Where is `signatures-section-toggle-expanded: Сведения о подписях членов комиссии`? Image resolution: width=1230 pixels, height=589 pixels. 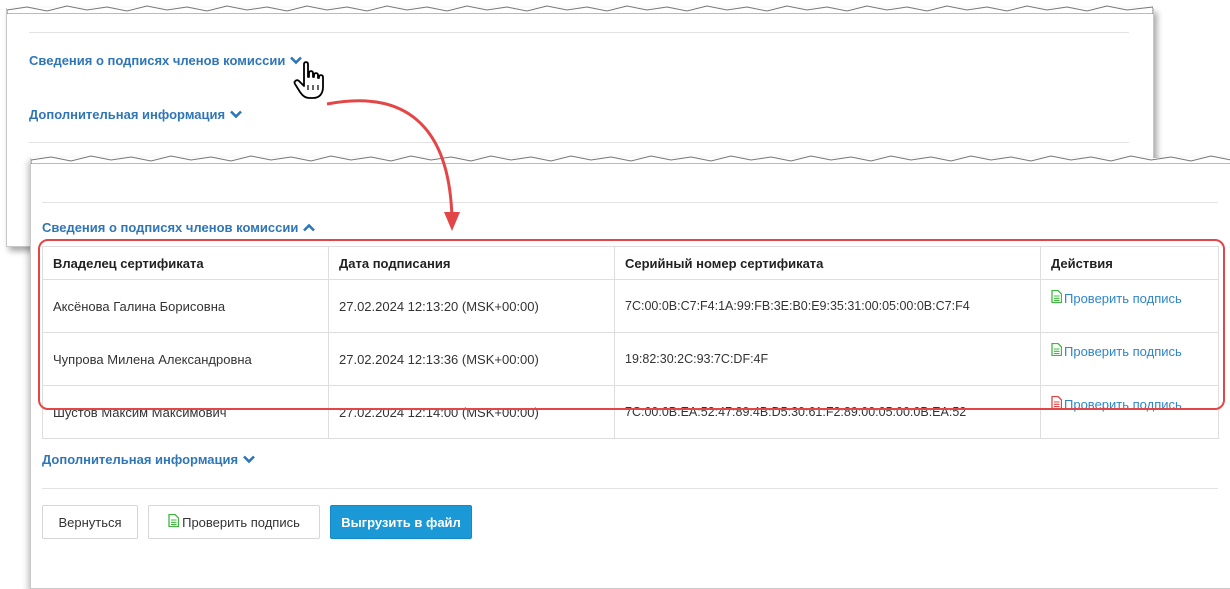 signatures-section-toggle-expanded: Сведения о подписях членов комиссии is located at coordinates (179, 227).